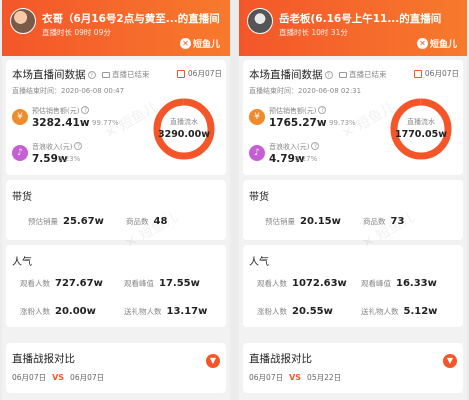  What do you see at coordinates (162, 283) in the screenshot?
I see `peak-stat: 观看峰值 17.55w` at bounding box center [162, 283].